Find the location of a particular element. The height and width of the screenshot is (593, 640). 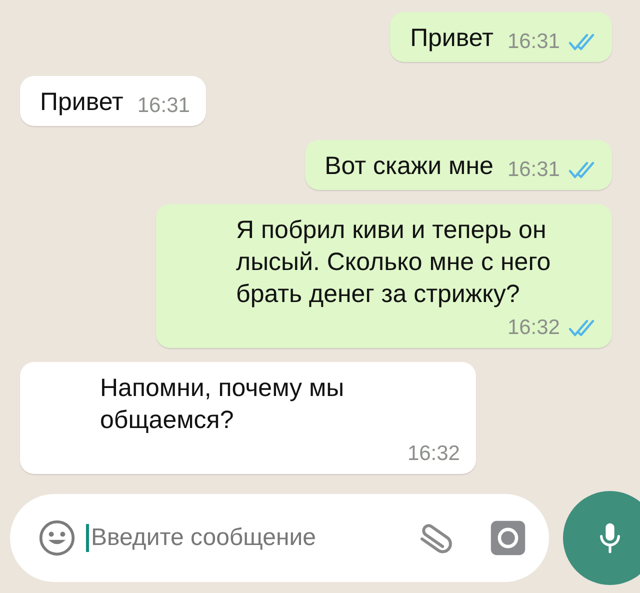

message-input-field: Введите сообщение is located at coordinates (246, 538).